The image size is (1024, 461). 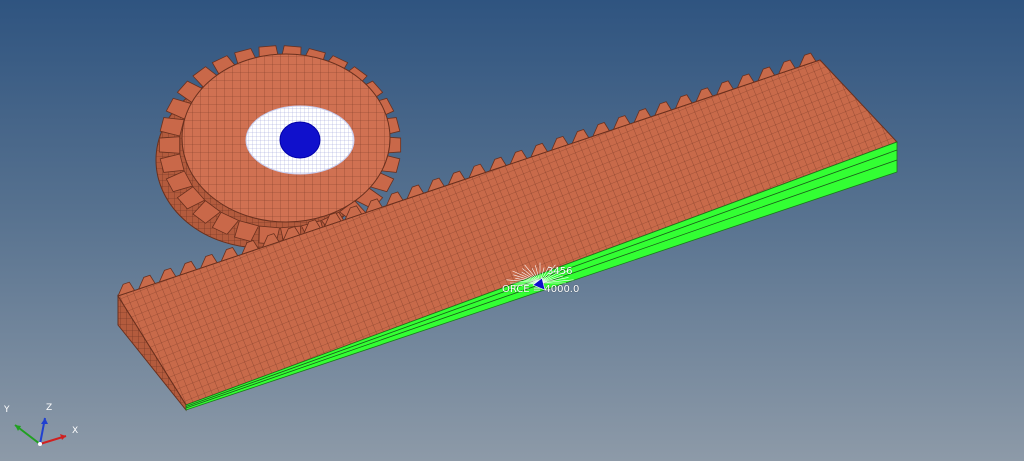 I want to click on triad-x-label: X, so click(x=75, y=431).